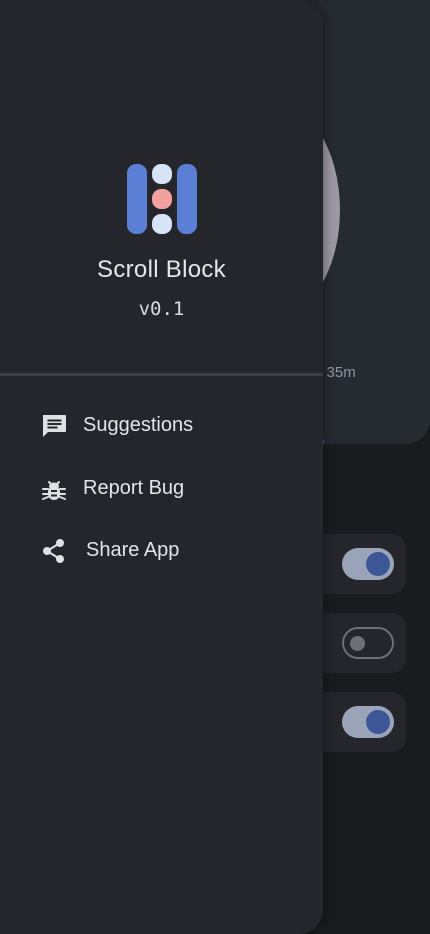  I want to click on divider, so click(161, 374).